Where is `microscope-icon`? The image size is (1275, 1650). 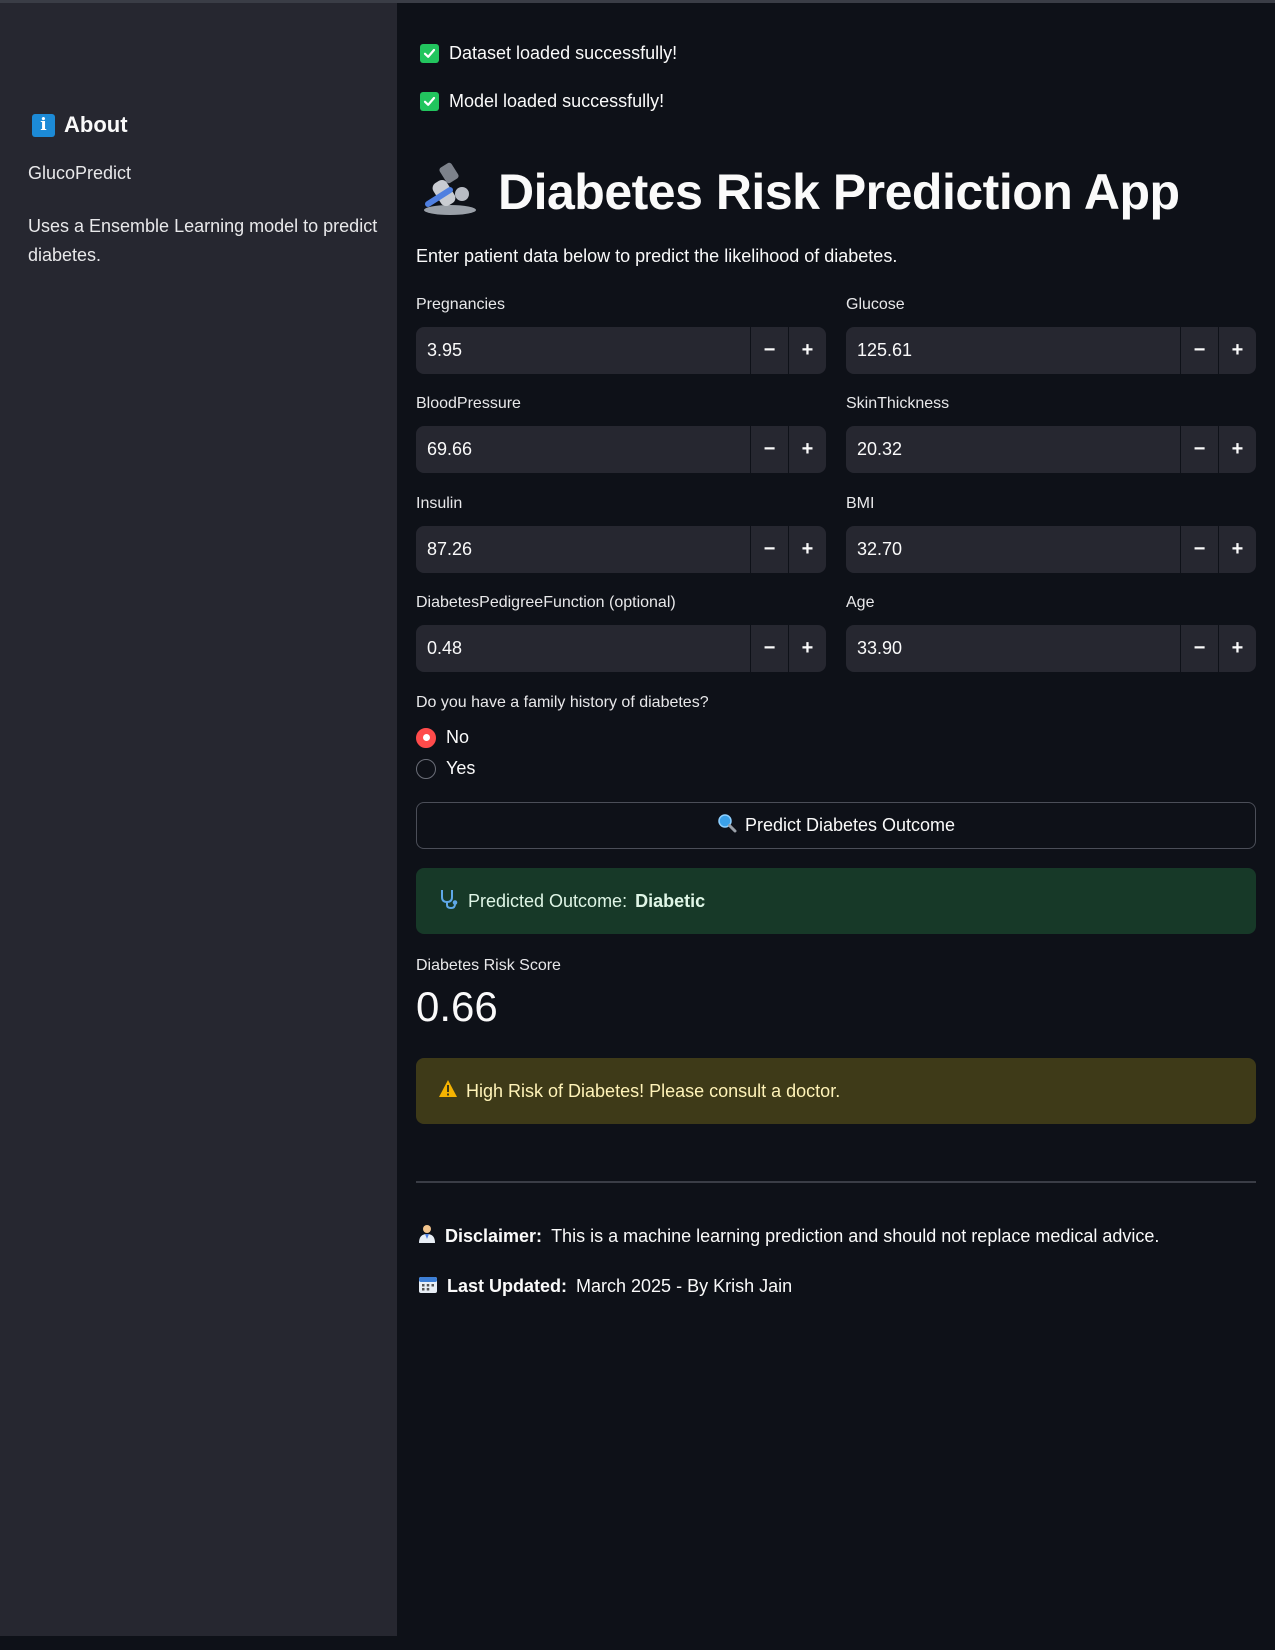 microscope-icon is located at coordinates (450, 191).